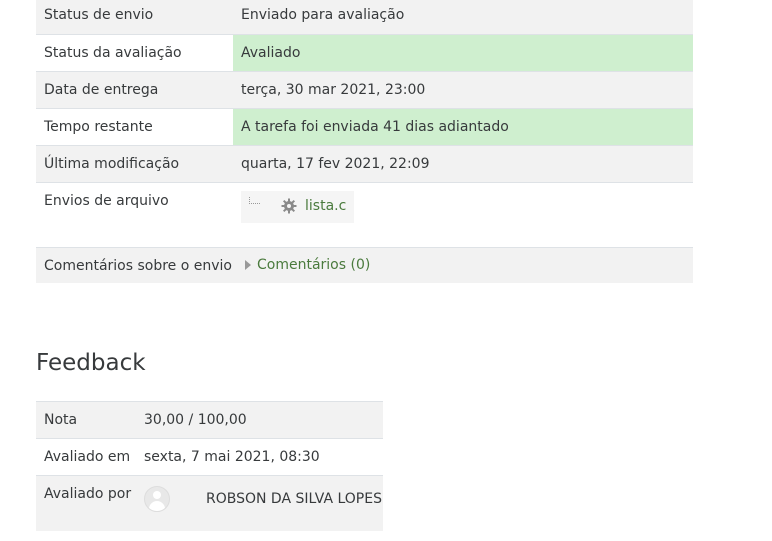 The image size is (772, 541). Describe the element at coordinates (463, 215) in the screenshot. I see `row-value-file-submissions: lista.c` at that location.